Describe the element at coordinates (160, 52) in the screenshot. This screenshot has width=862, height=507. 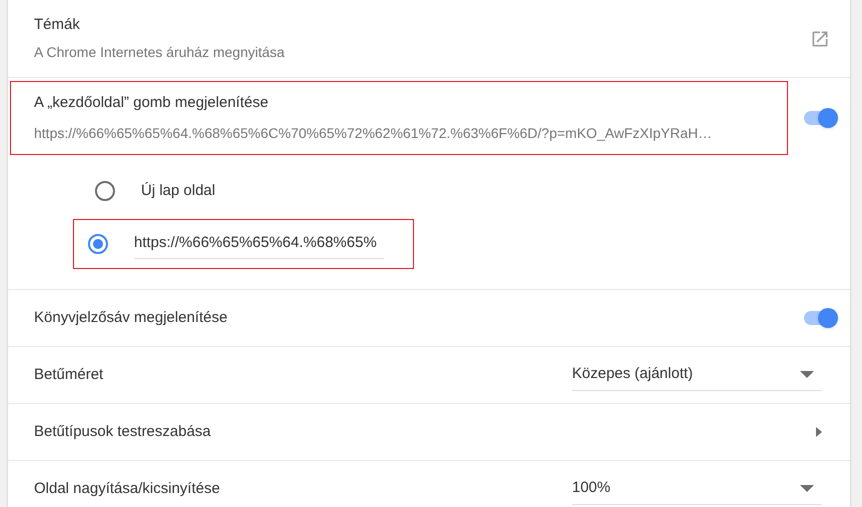
I see `setting-description: A Chrome Internetes áruház megnyitása` at that location.